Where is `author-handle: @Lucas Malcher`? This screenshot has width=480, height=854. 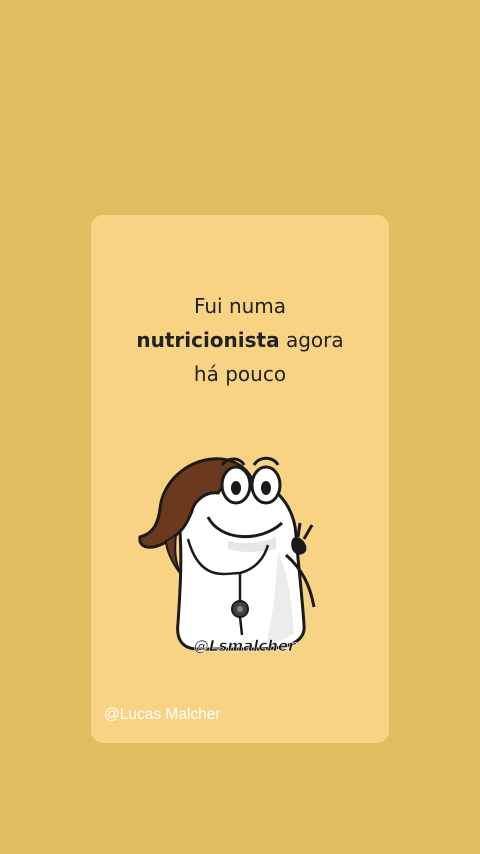 author-handle: @Lucas Malcher is located at coordinates (162, 715).